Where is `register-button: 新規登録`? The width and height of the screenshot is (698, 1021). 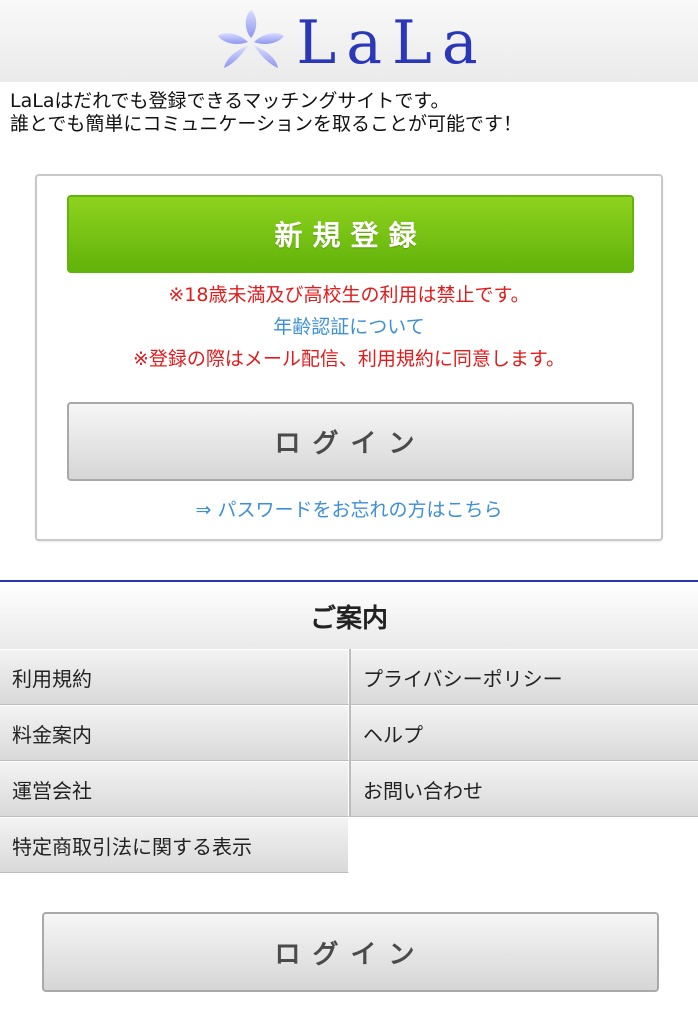
register-button: 新規登録 is located at coordinates (350, 234).